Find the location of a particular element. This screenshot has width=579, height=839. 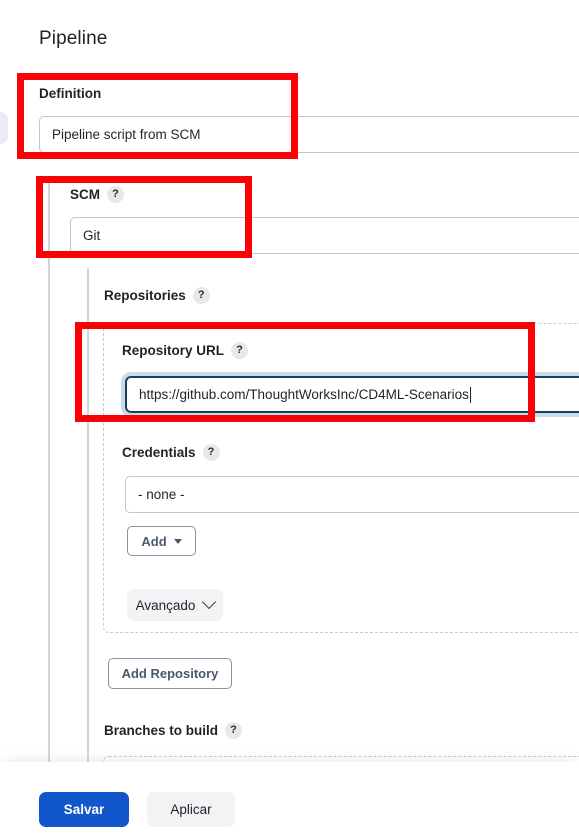

page-title: Pipeline is located at coordinates (73, 38).